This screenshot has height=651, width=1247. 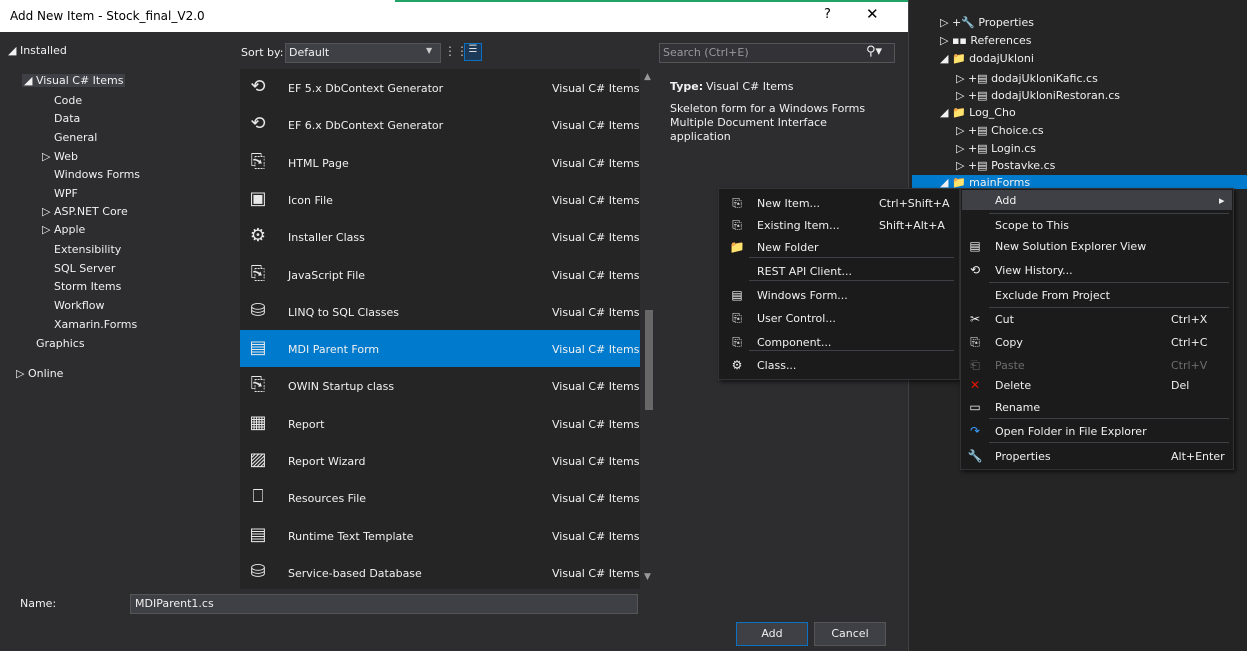 What do you see at coordinates (355, 573) in the screenshot?
I see `template-name: Service-based Database` at bounding box center [355, 573].